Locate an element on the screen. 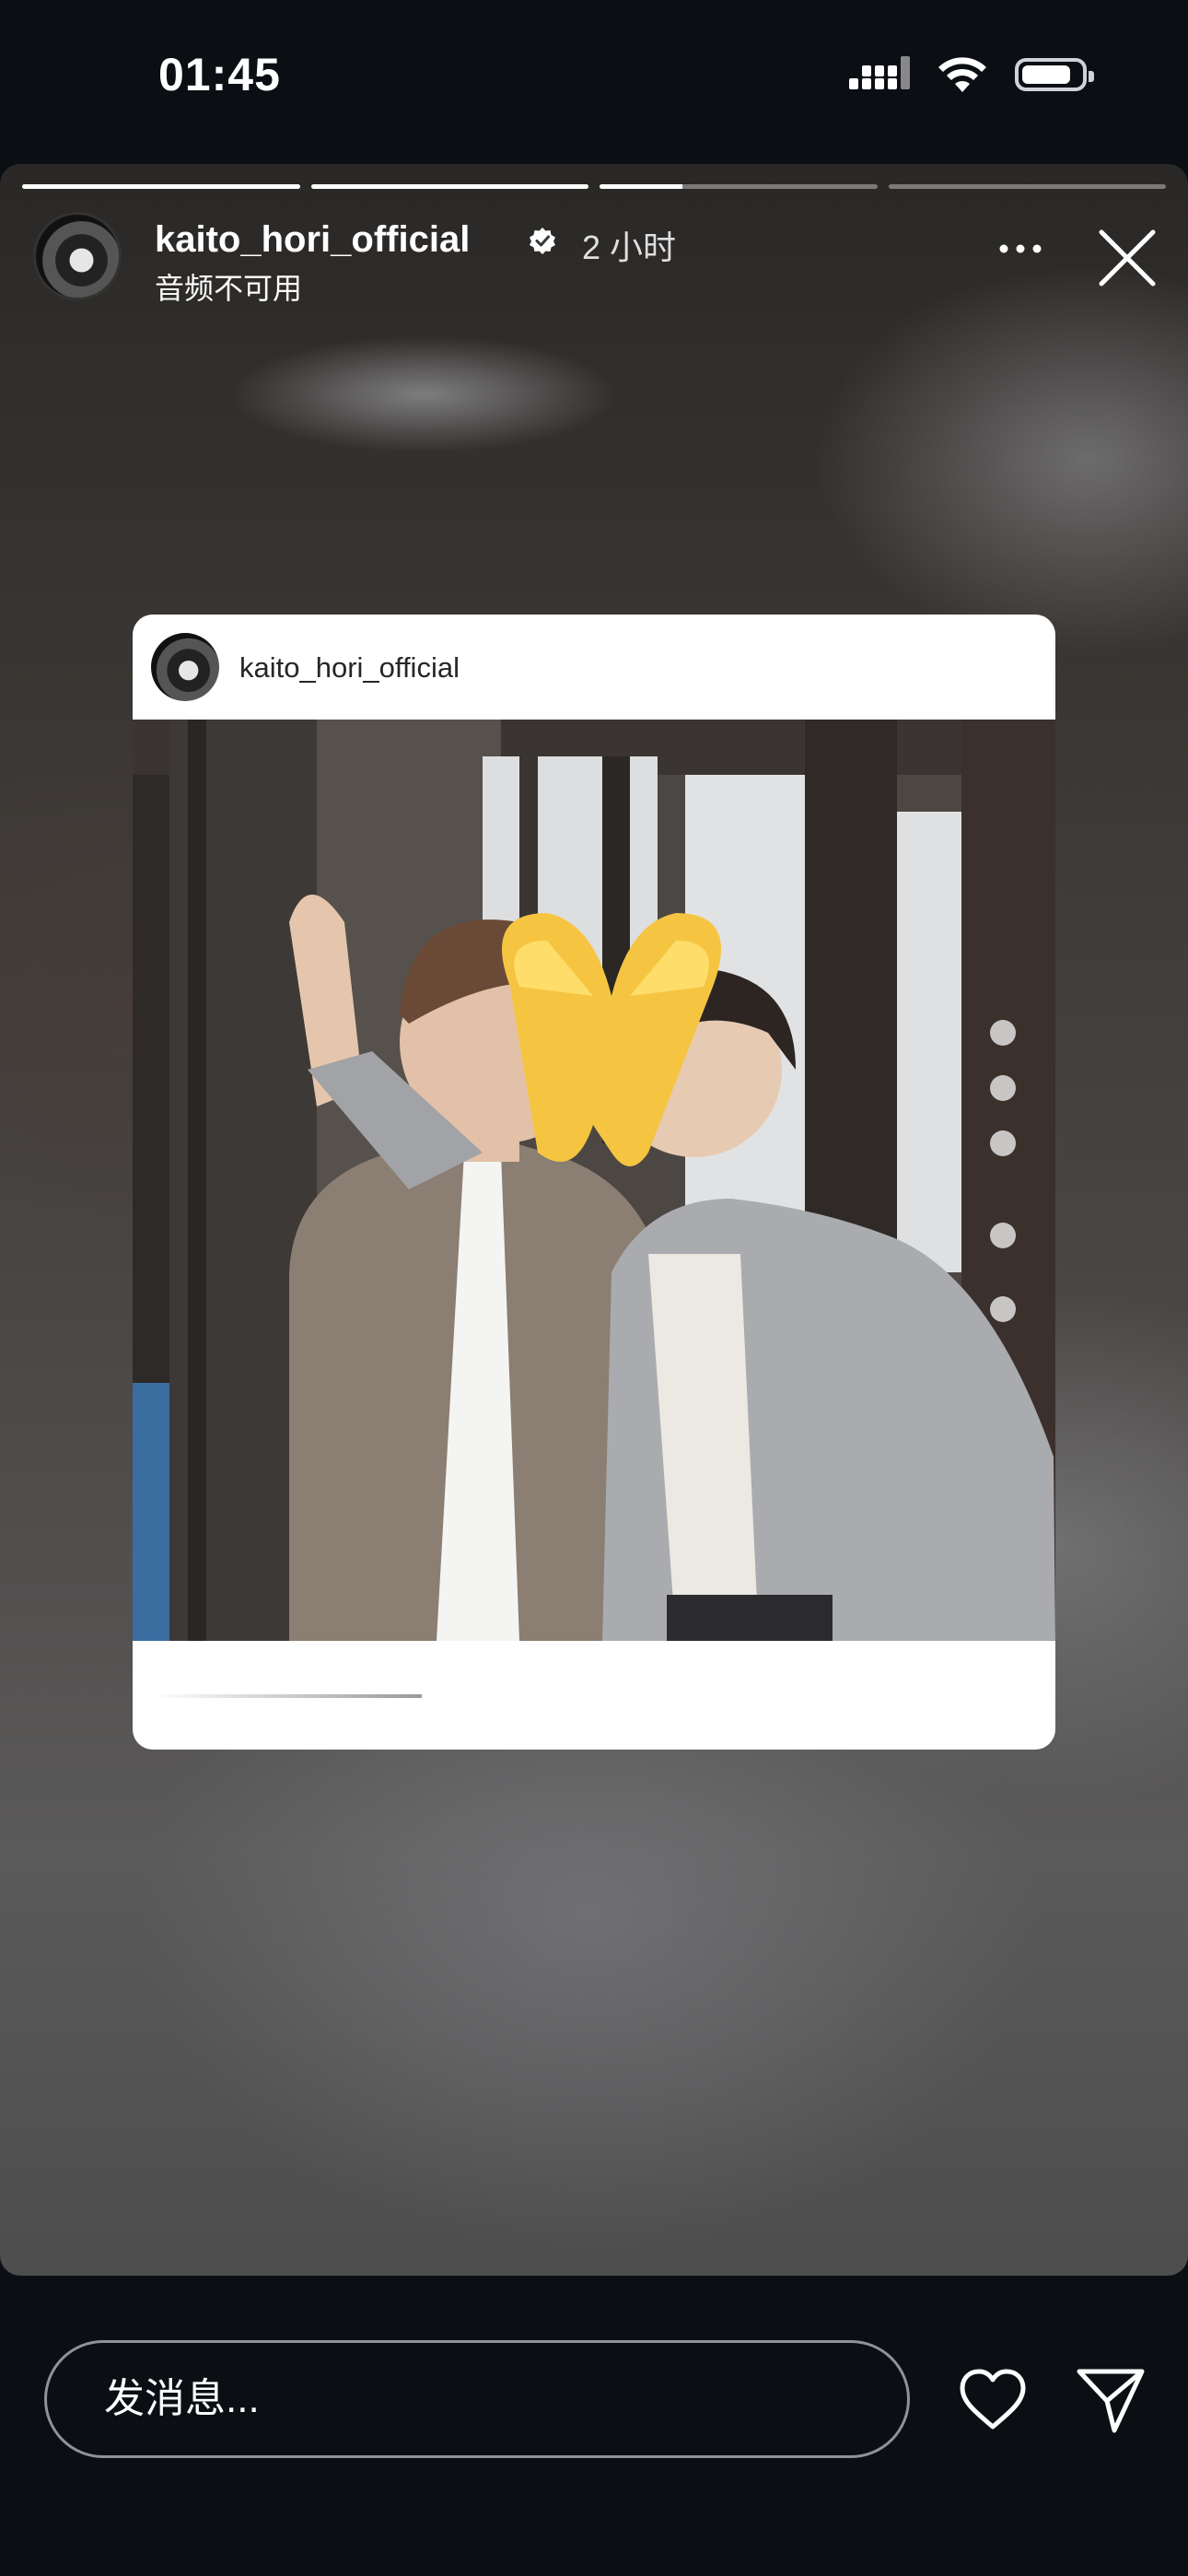 The image size is (1188, 2576). more-options-icon is located at coordinates (1020, 248).